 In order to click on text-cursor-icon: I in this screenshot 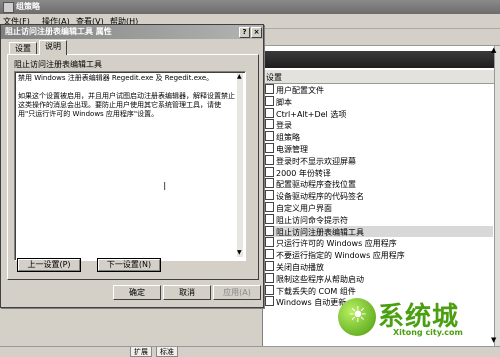, I will do `click(165, 186)`.